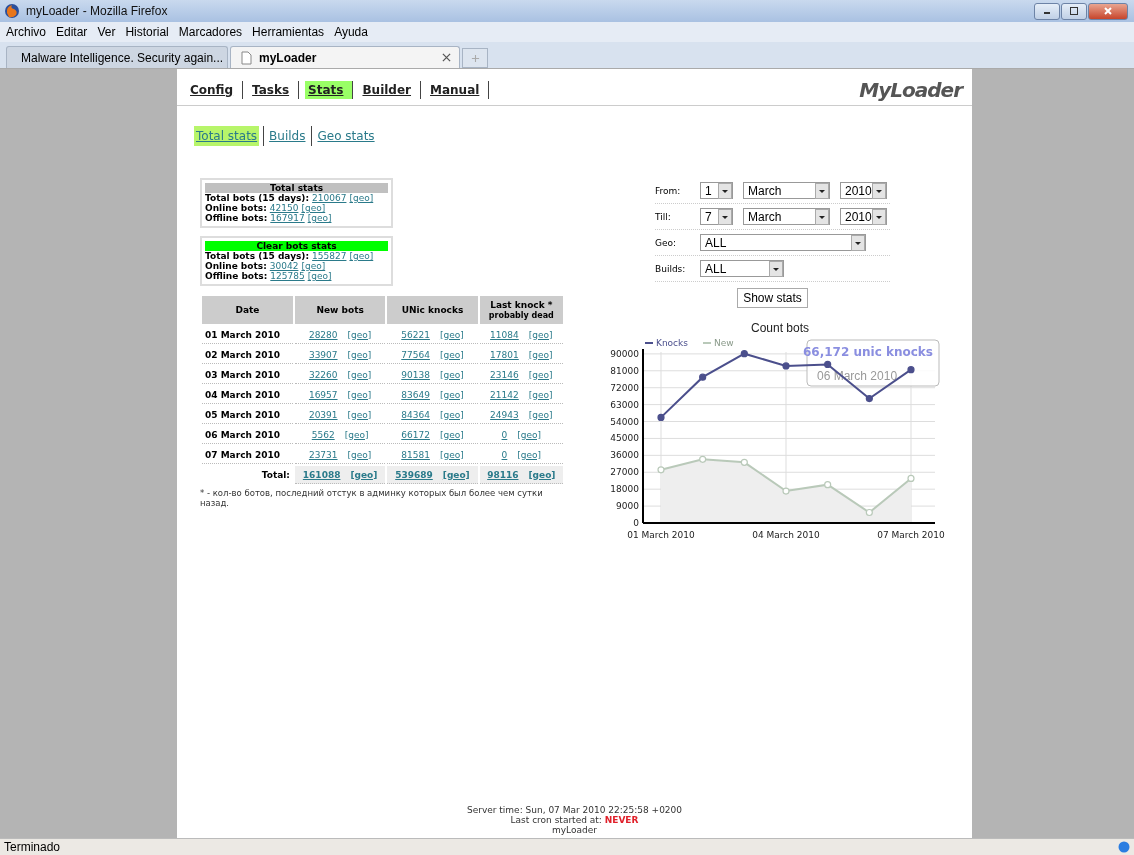 The image size is (1134, 855). Describe the element at coordinates (772, 298) in the screenshot. I see `show-stats-button: Show stats` at that location.